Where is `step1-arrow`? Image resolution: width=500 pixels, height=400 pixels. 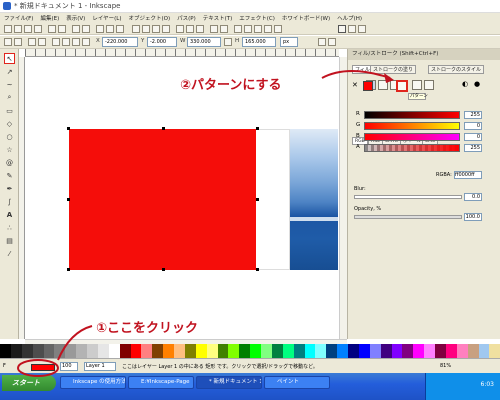 step1-arrow is located at coordinates (75, 343).